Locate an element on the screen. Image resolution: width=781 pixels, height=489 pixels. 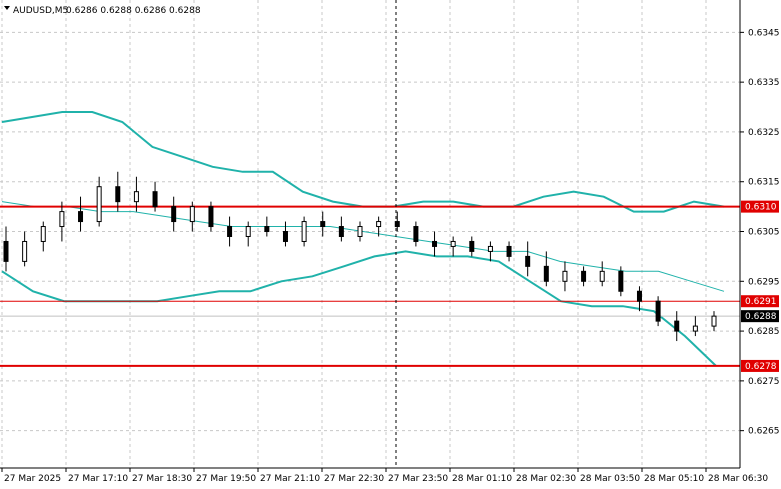
x-tick-label: 28 Mar 05:10 is located at coordinates (674, 479).